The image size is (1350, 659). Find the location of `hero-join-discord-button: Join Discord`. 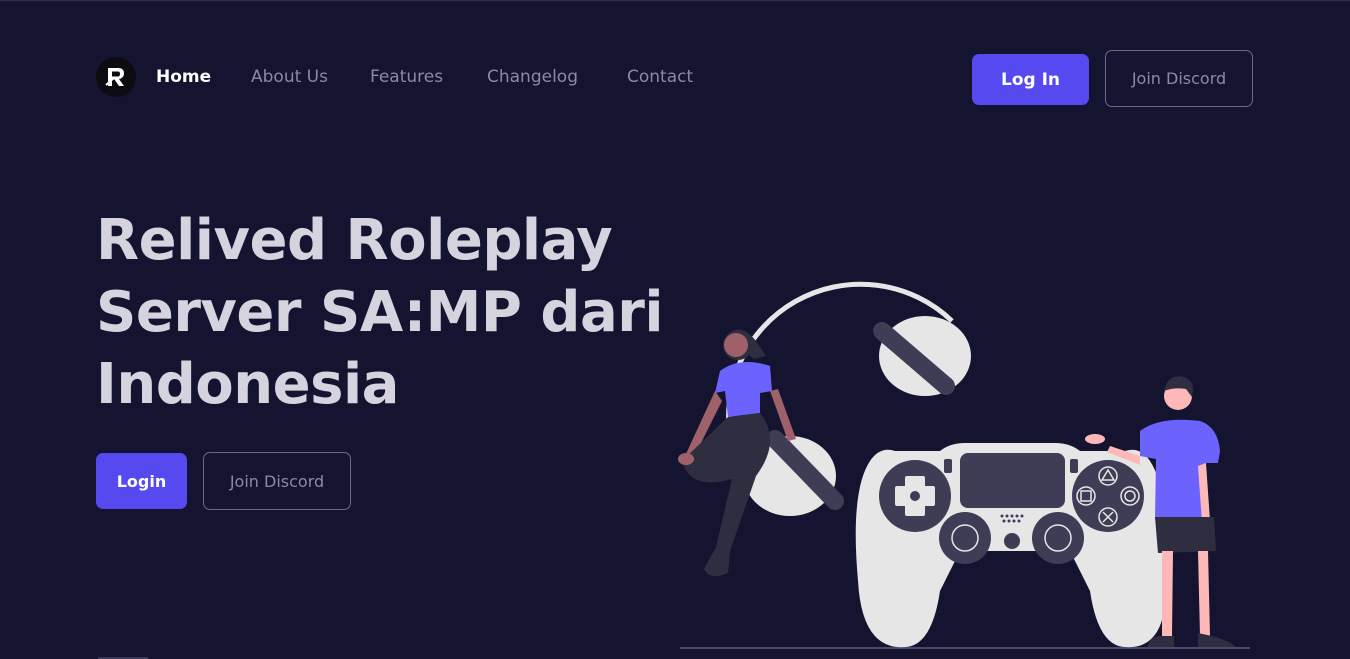

hero-join-discord-button: Join Discord is located at coordinates (277, 481).